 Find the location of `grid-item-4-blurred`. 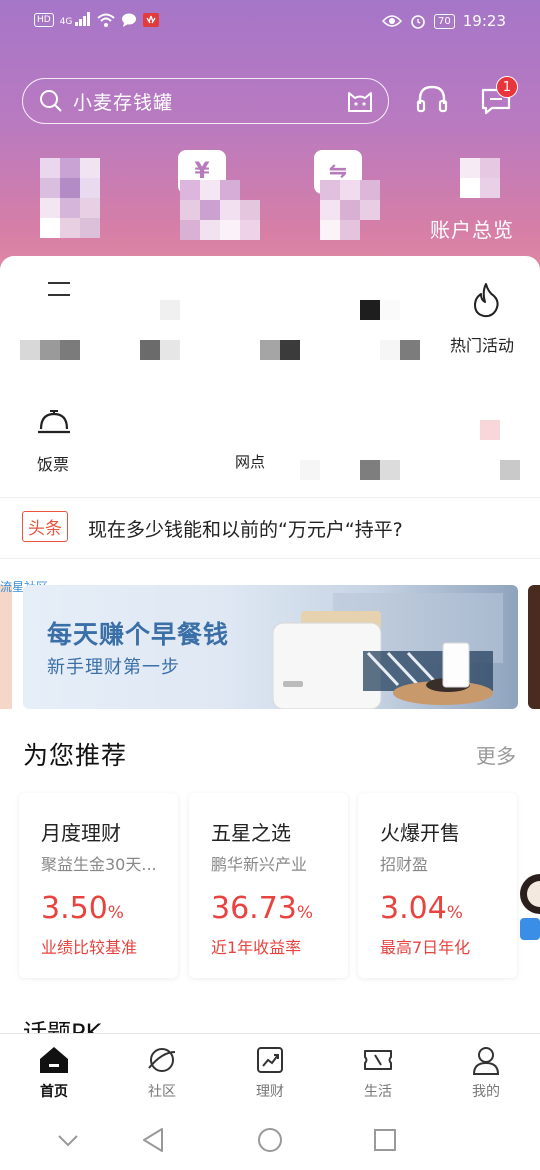

grid-item-4-blurred is located at coordinates (400, 350).